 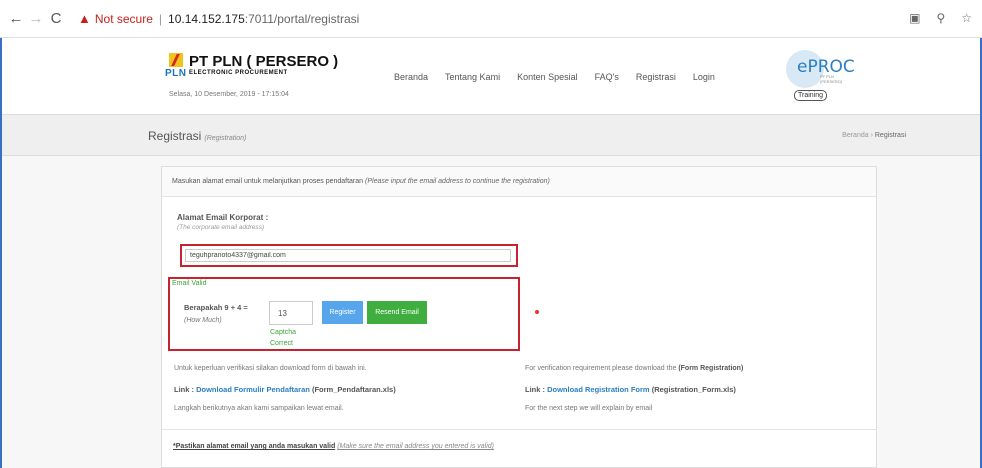 What do you see at coordinates (397, 312) in the screenshot?
I see `resend-email-button: Resend Email` at bounding box center [397, 312].